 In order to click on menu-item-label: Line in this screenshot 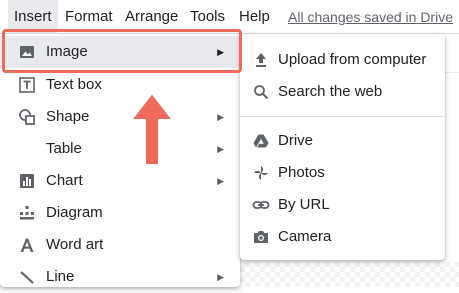, I will do `click(60, 276)`.